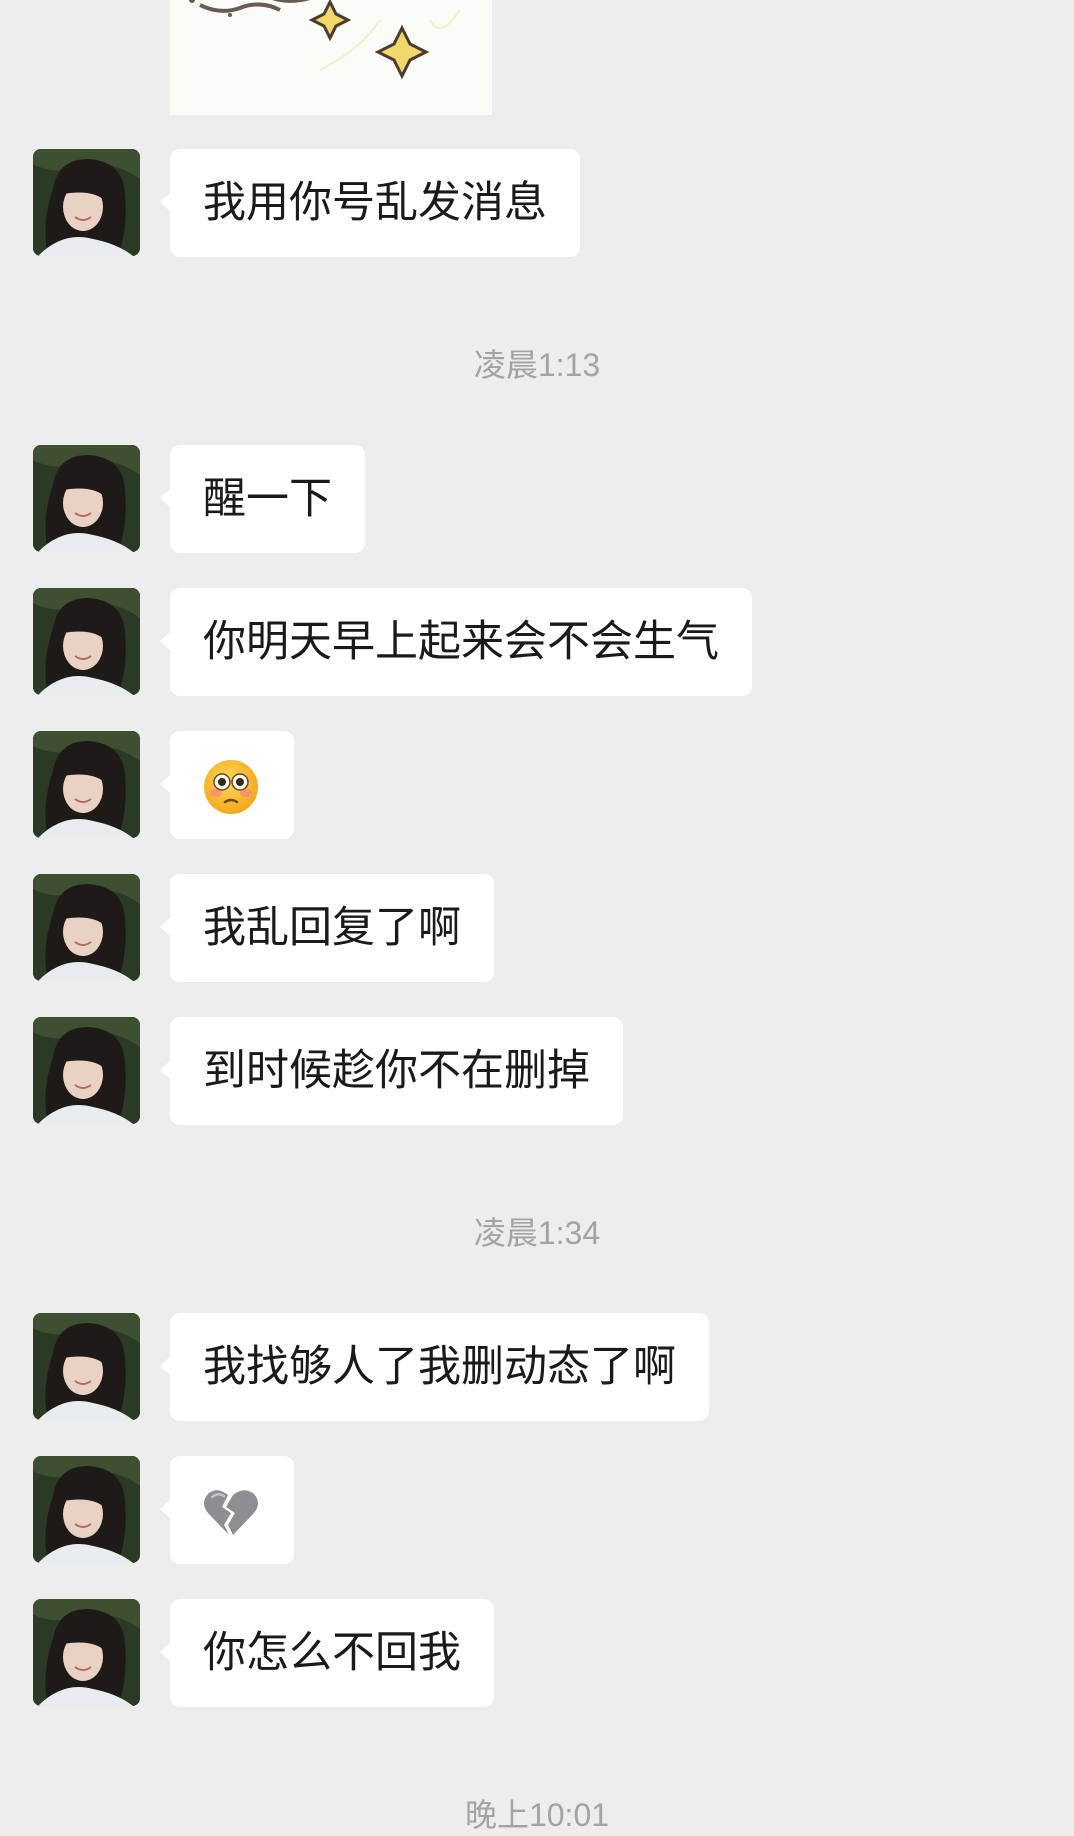 The image size is (1074, 1836). Describe the element at coordinates (231, 787) in the screenshot. I see `flushed-face-emoji-icon` at that location.